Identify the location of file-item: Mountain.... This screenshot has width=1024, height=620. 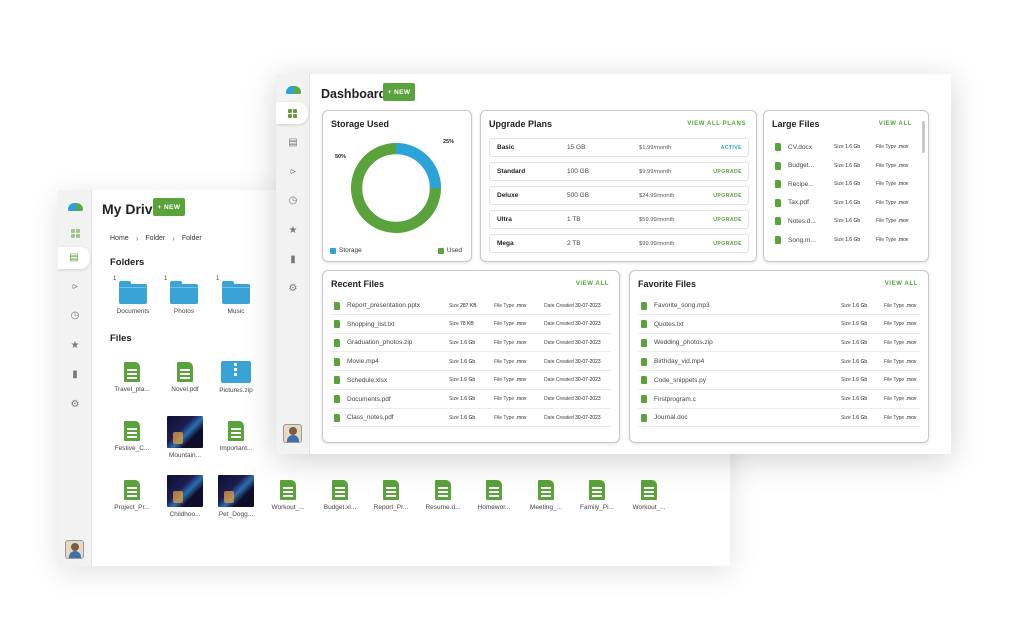
(185, 437).